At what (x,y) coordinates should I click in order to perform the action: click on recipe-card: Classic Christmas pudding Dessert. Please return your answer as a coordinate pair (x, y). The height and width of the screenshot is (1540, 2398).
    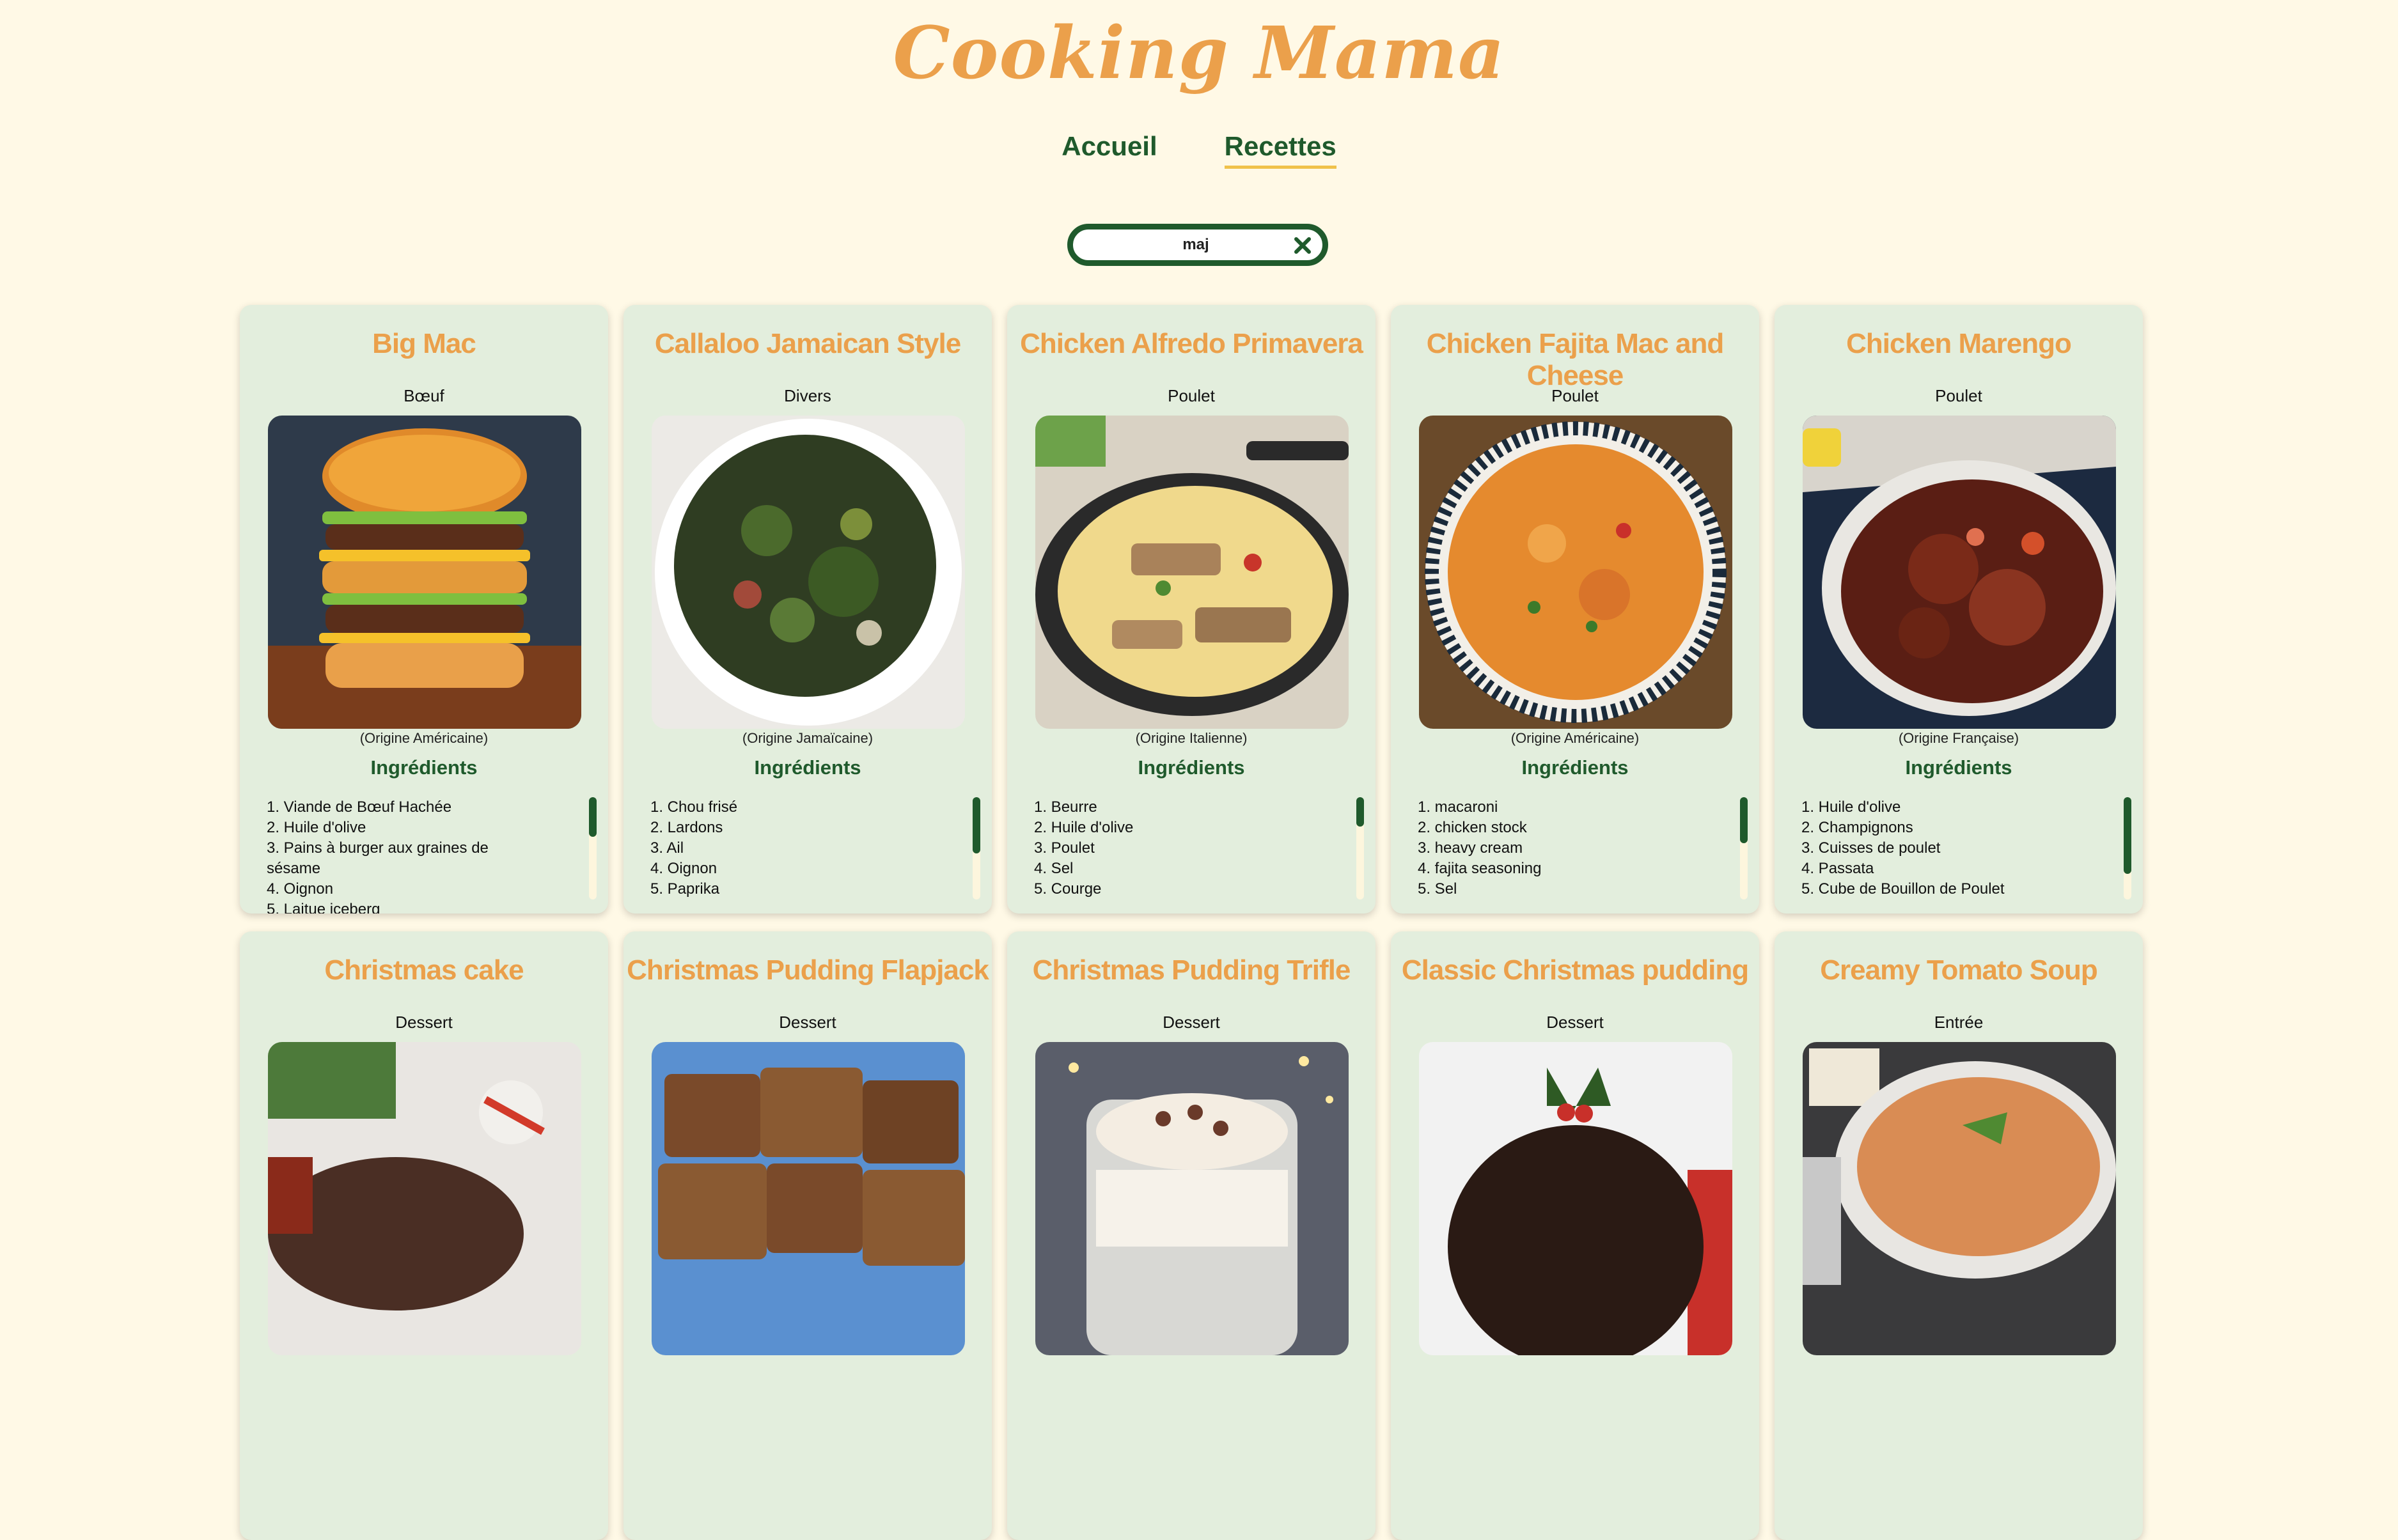
    Looking at the image, I should click on (1575, 1235).